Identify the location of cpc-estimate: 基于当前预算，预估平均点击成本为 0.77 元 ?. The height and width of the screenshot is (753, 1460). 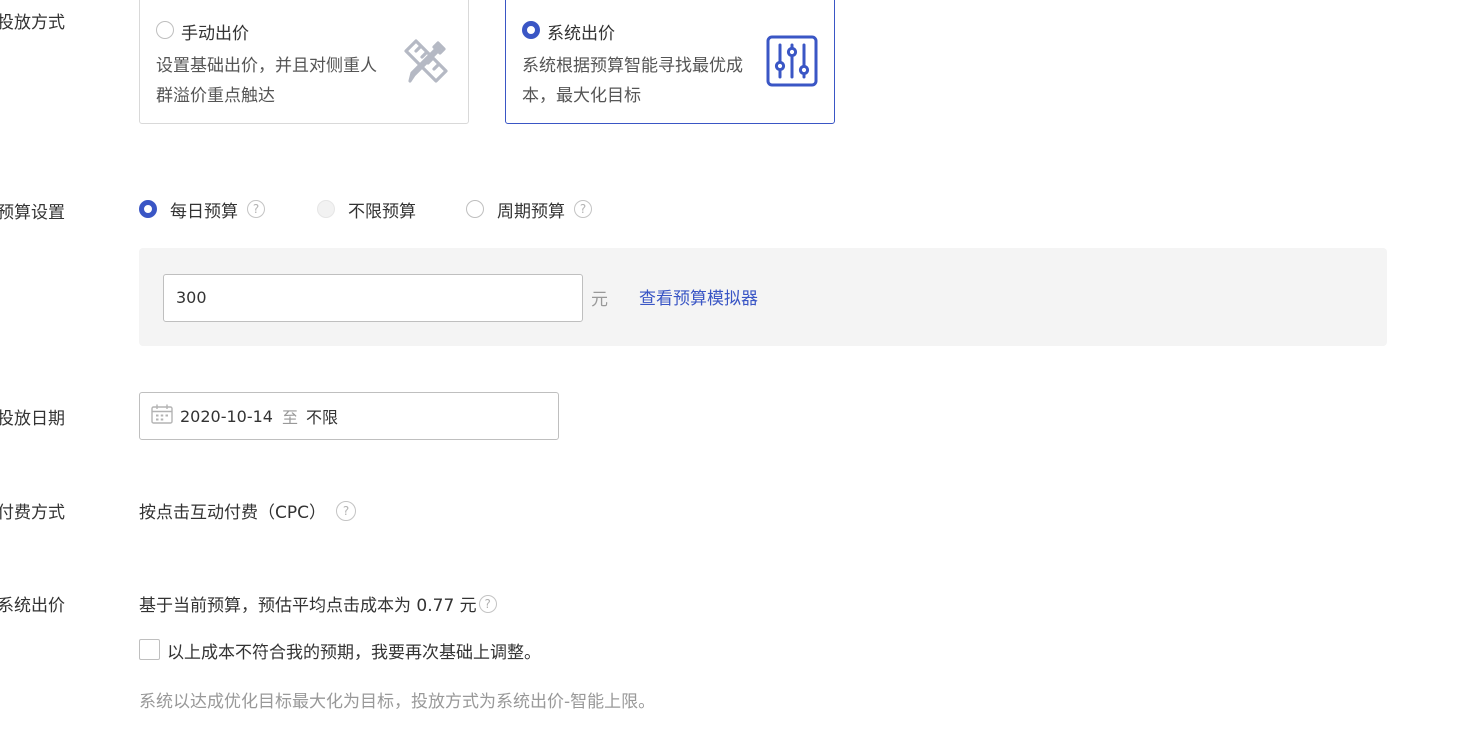
(318, 603).